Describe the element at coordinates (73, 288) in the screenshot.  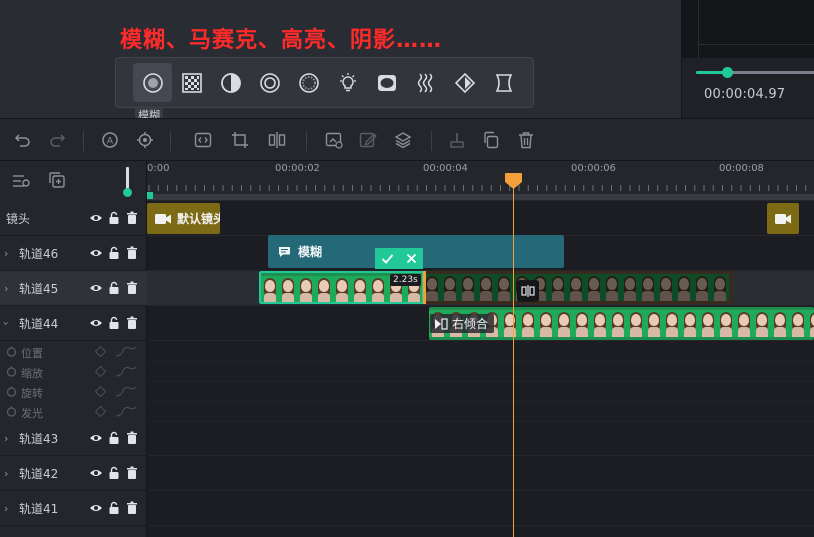
I see `track-header: › 轨道45` at that location.